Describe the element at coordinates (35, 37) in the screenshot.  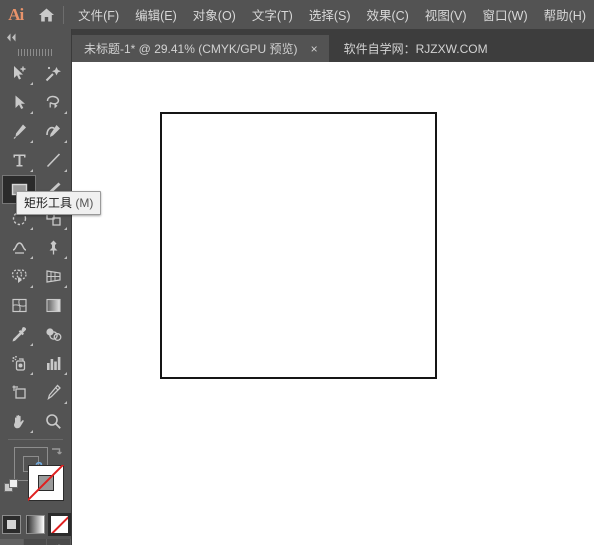
I see `collapse-panel-button` at that location.